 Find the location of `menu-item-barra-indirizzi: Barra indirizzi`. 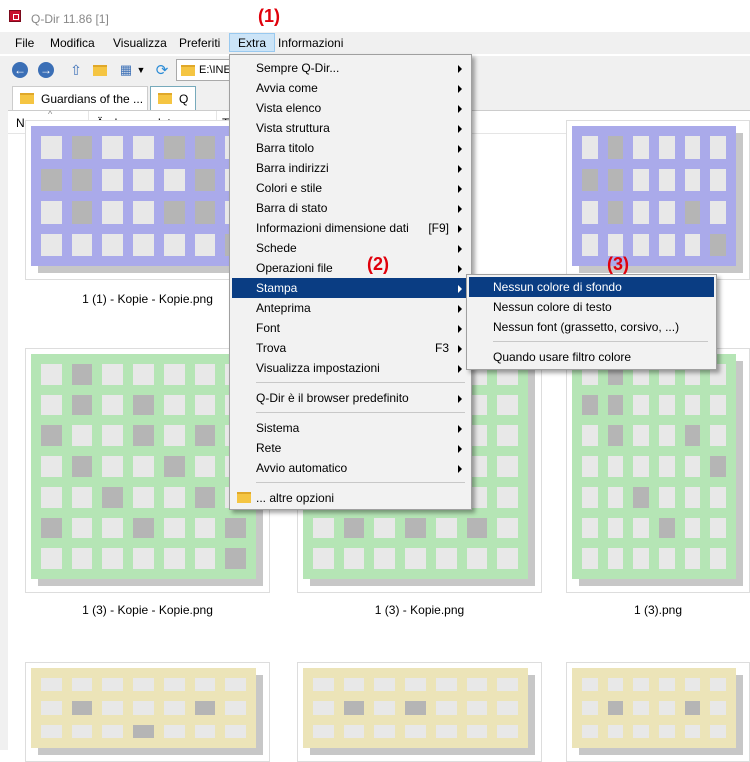

menu-item-barra-indirizzi: Barra indirizzi is located at coordinates (350, 168).